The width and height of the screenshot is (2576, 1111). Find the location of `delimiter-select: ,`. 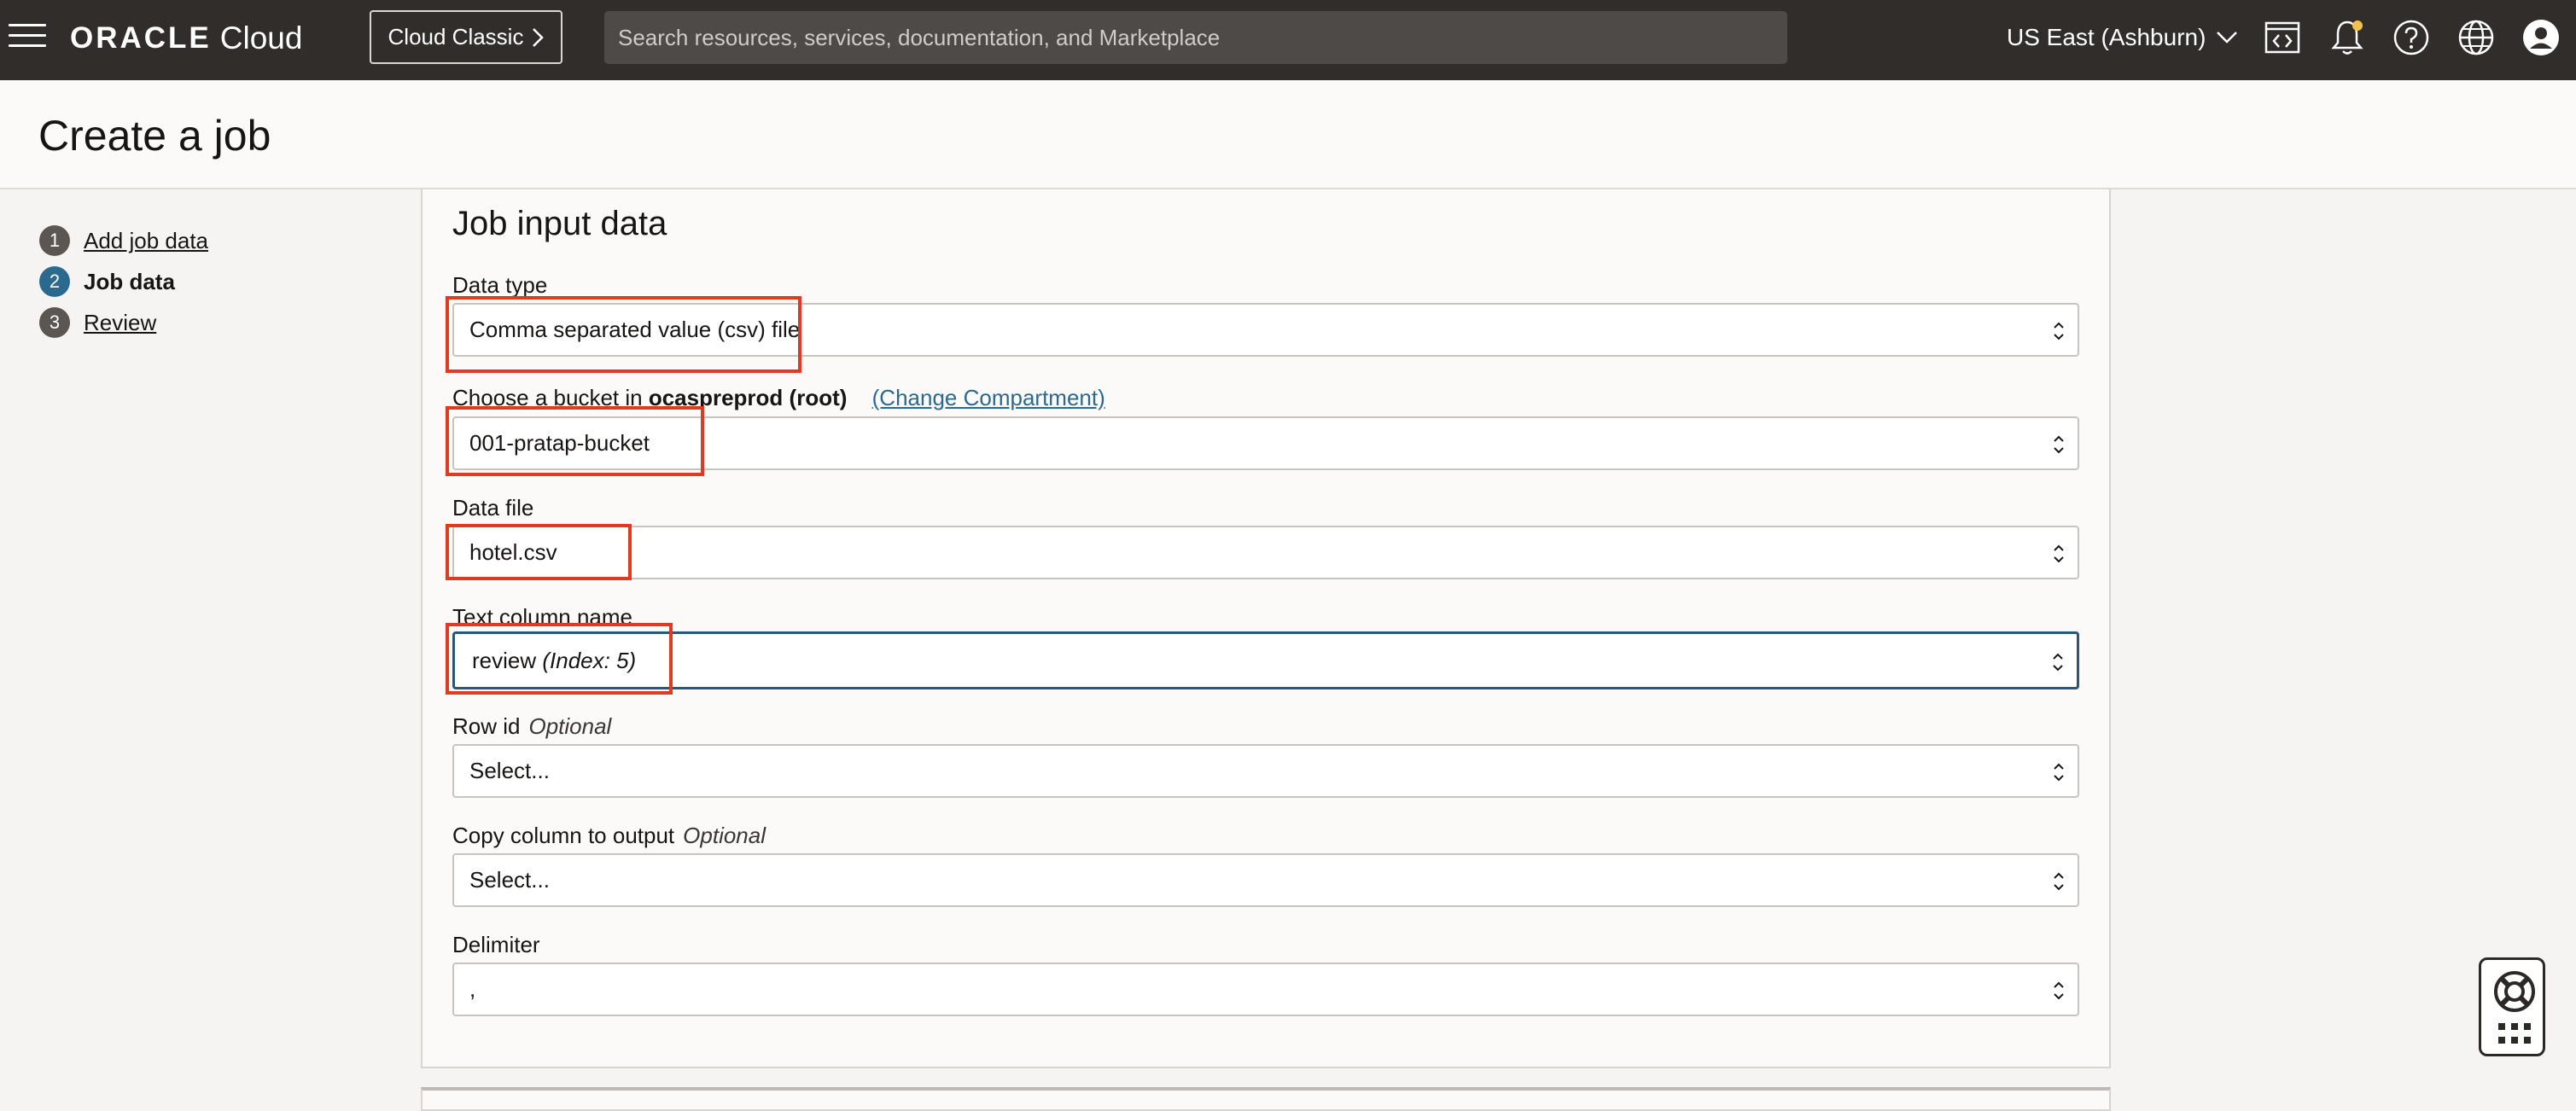

delimiter-select: , is located at coordinates (1265, 989).